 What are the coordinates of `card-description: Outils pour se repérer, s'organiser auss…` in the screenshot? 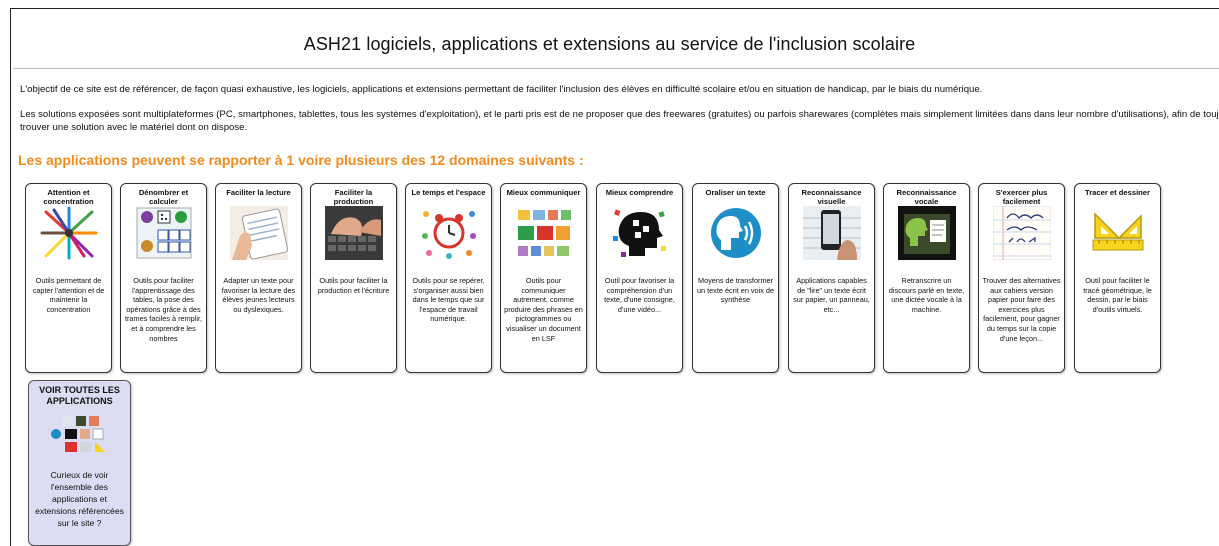 It's located at (448, 300).